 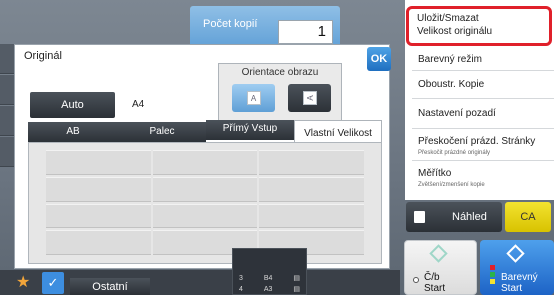 What do you see at coordinates (230, 24) in the screenshot?
I see `copies-label: Počet kopií` at bounding box center [230, 24].